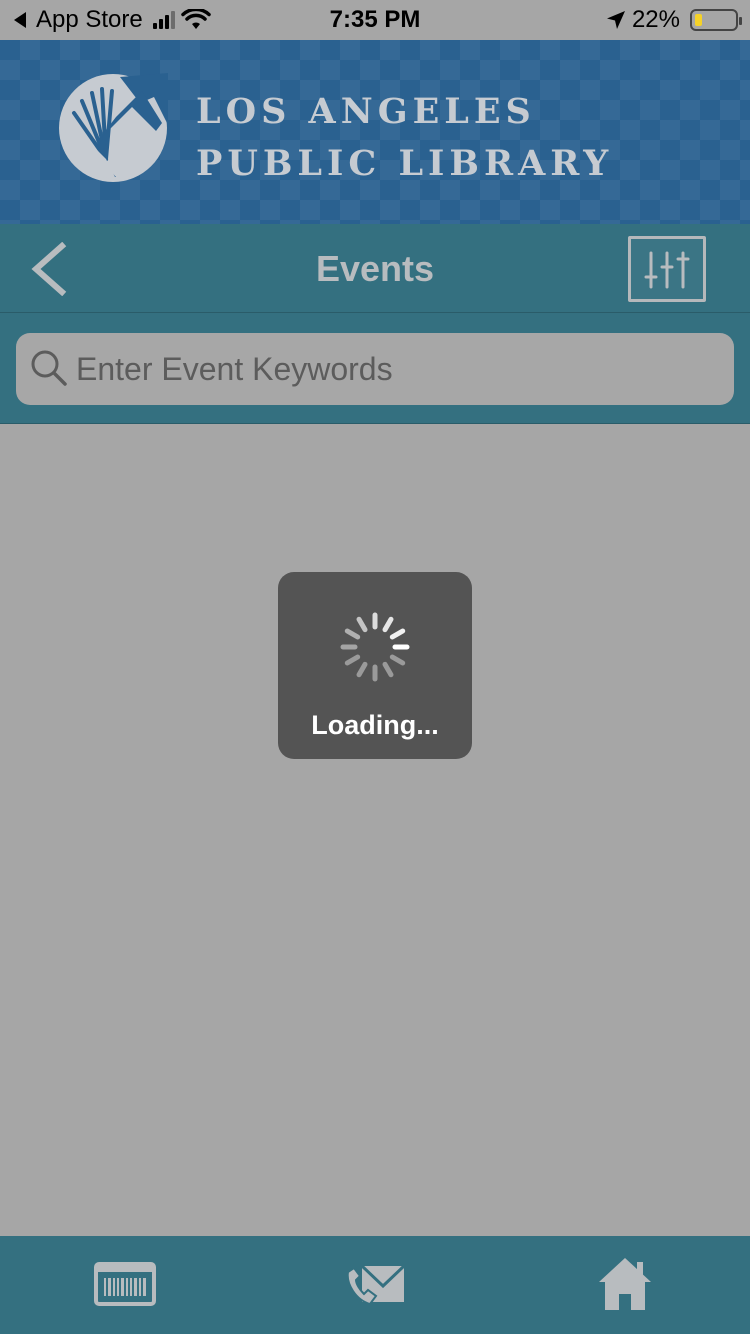 Image resolution: width=750 pixels, height=1334 pixels. I want to click on bottom-tab-bar, so click(375, 1285).